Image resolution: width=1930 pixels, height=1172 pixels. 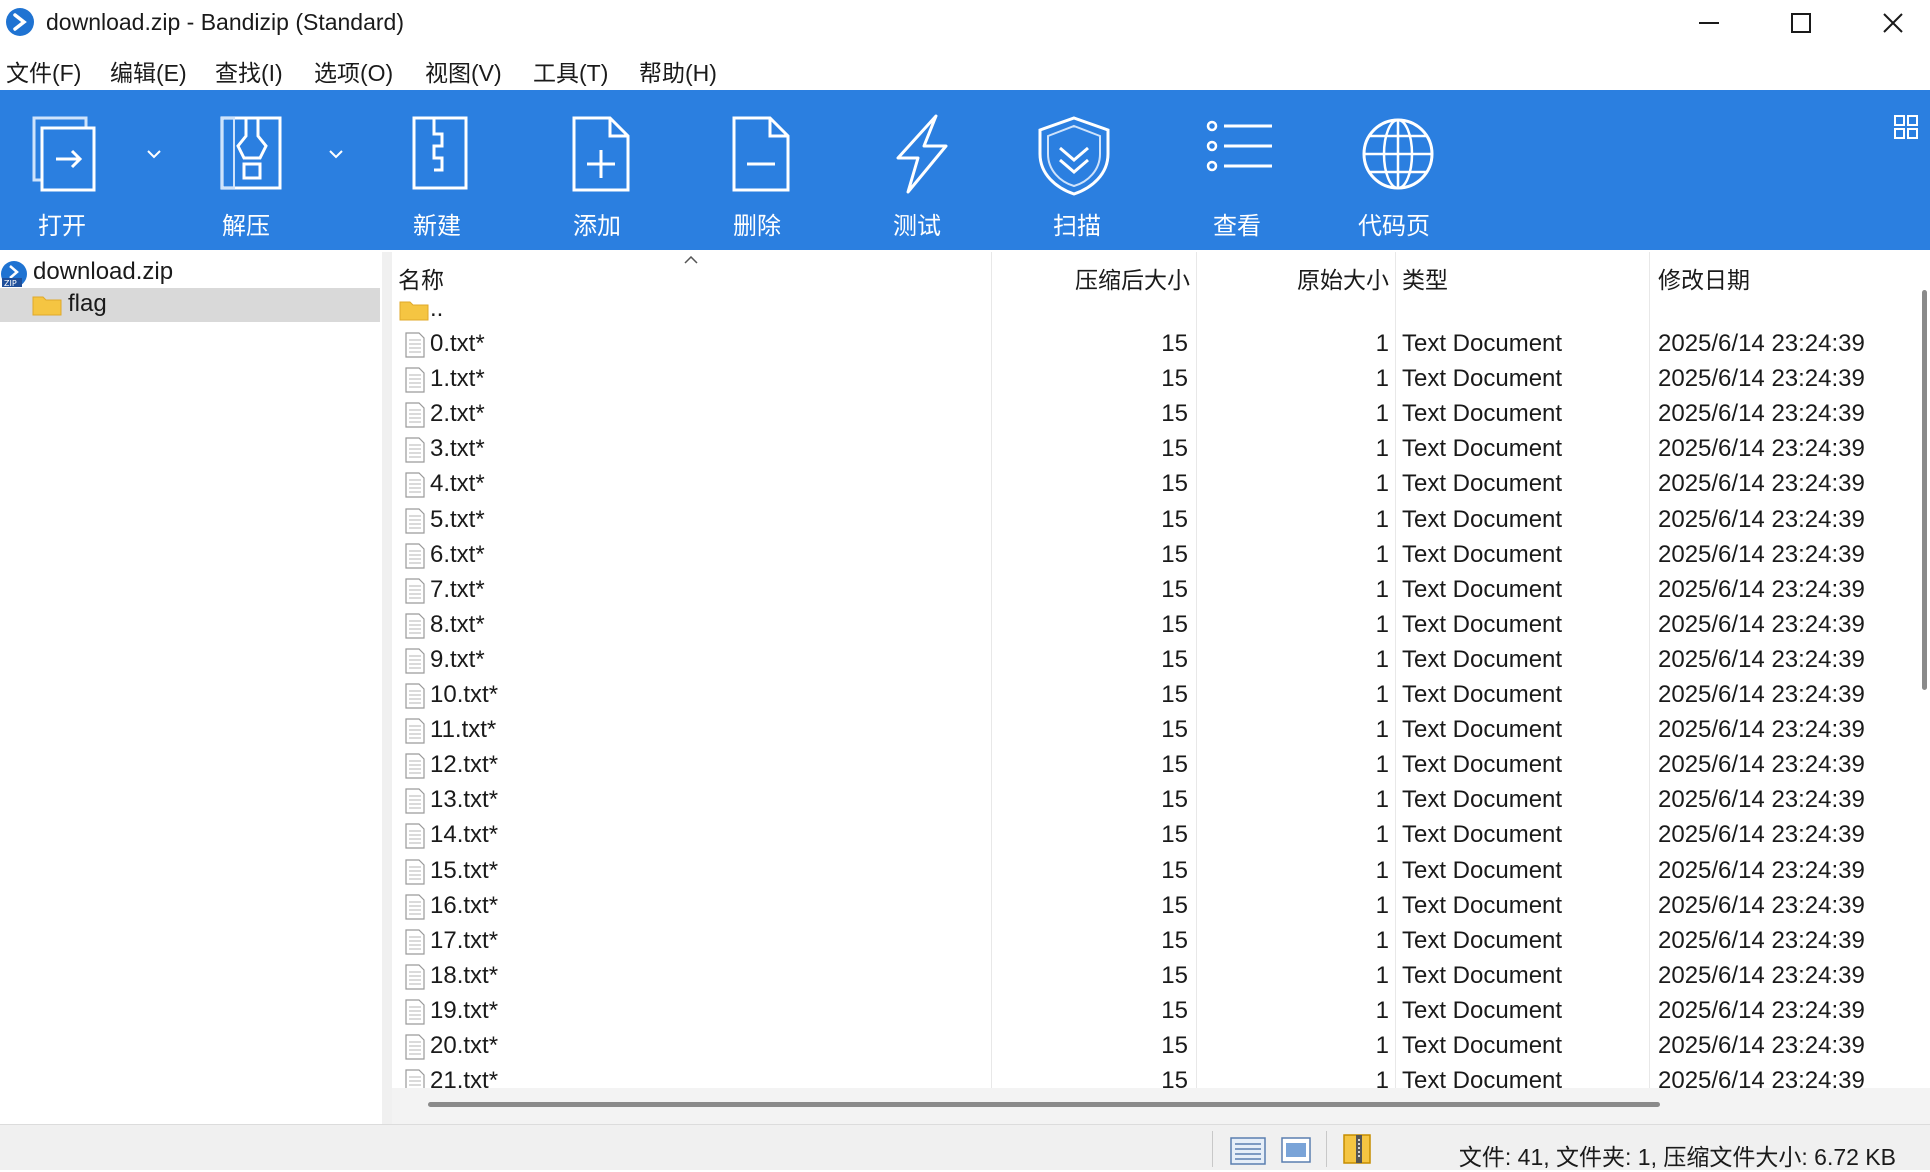 What do you see at coordinates (190, 305) in the screenshot?
I see `tree-item-flag: flag` at bounding box center [190, 305].